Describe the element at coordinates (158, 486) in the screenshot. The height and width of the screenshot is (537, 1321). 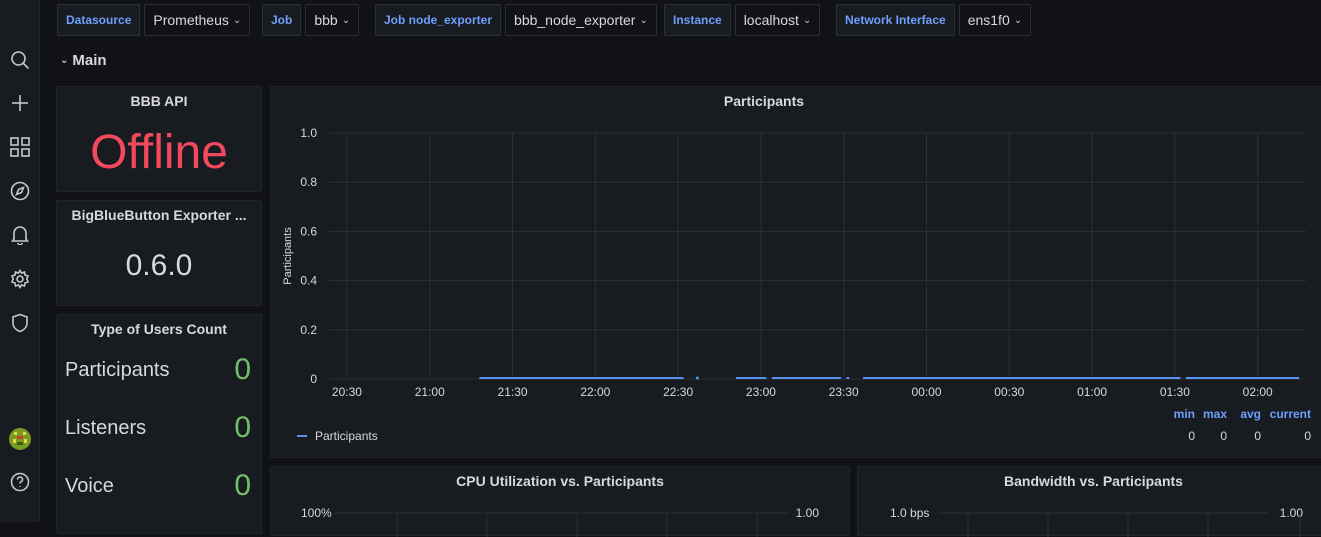
I see `users-row-voice: Voice 0` at that location.